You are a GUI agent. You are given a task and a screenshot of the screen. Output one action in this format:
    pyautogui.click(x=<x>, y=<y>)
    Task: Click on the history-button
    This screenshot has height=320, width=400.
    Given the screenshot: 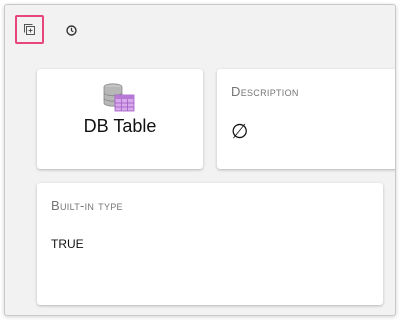 What is the action you would take?
    pyautogui.click(x=71, y=30)
    